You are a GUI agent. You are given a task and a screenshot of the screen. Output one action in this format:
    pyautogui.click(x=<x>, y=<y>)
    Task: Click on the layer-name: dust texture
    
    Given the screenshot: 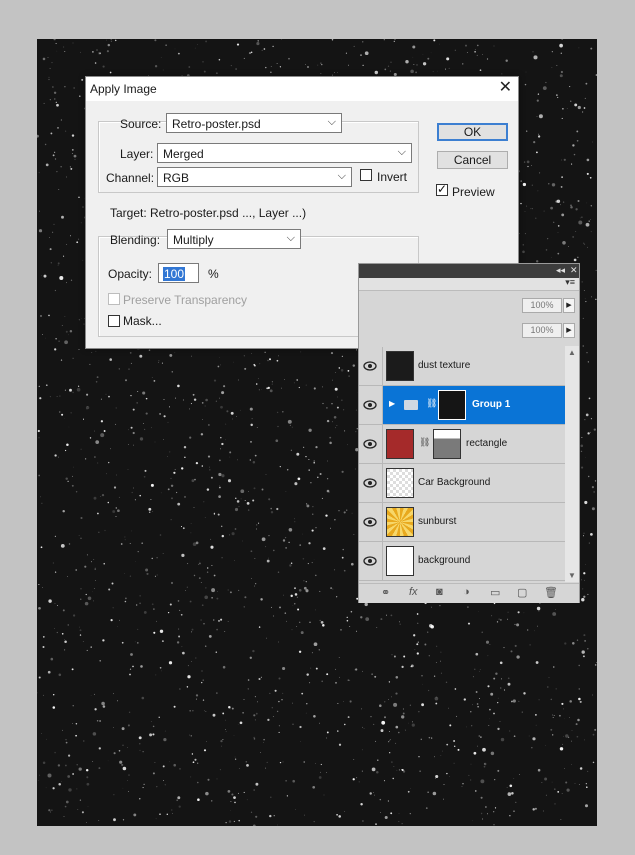 What is the action you would take?
    pyautogui.click(x=444, y=365)
    